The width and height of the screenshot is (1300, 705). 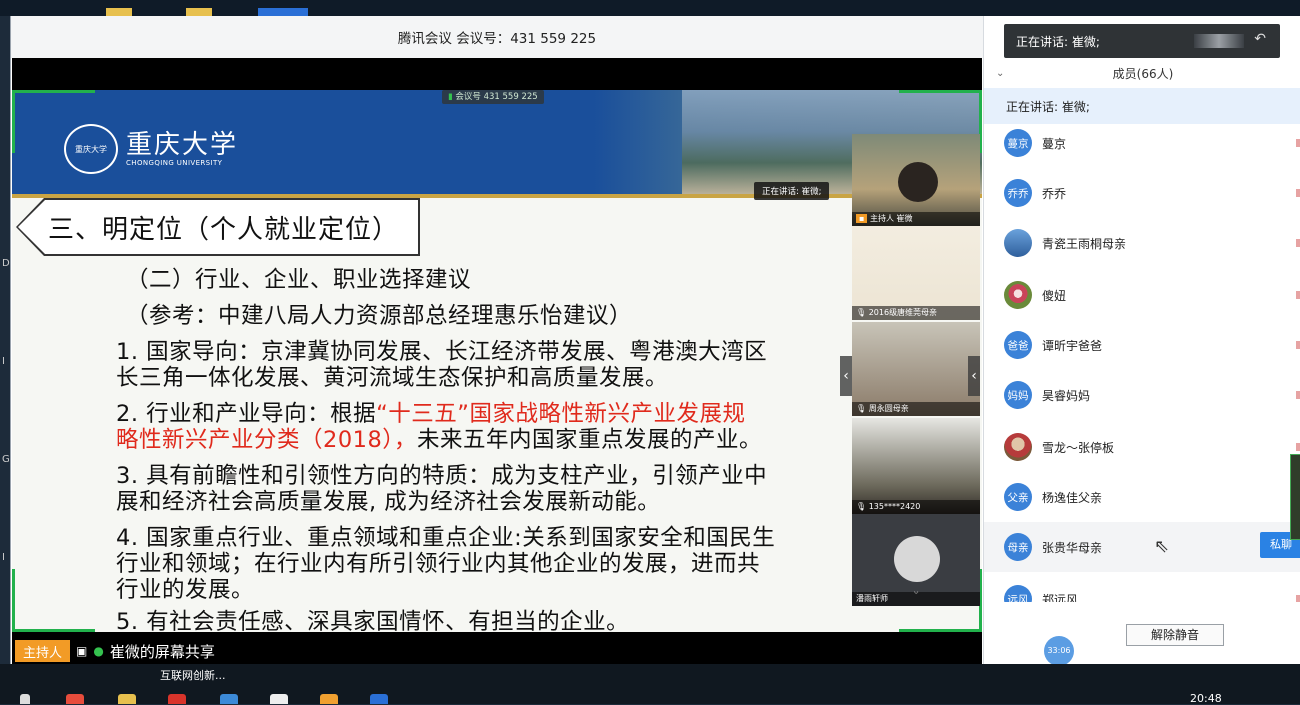 I want to click on default-avatar-icon, so click(x=917, y=559).